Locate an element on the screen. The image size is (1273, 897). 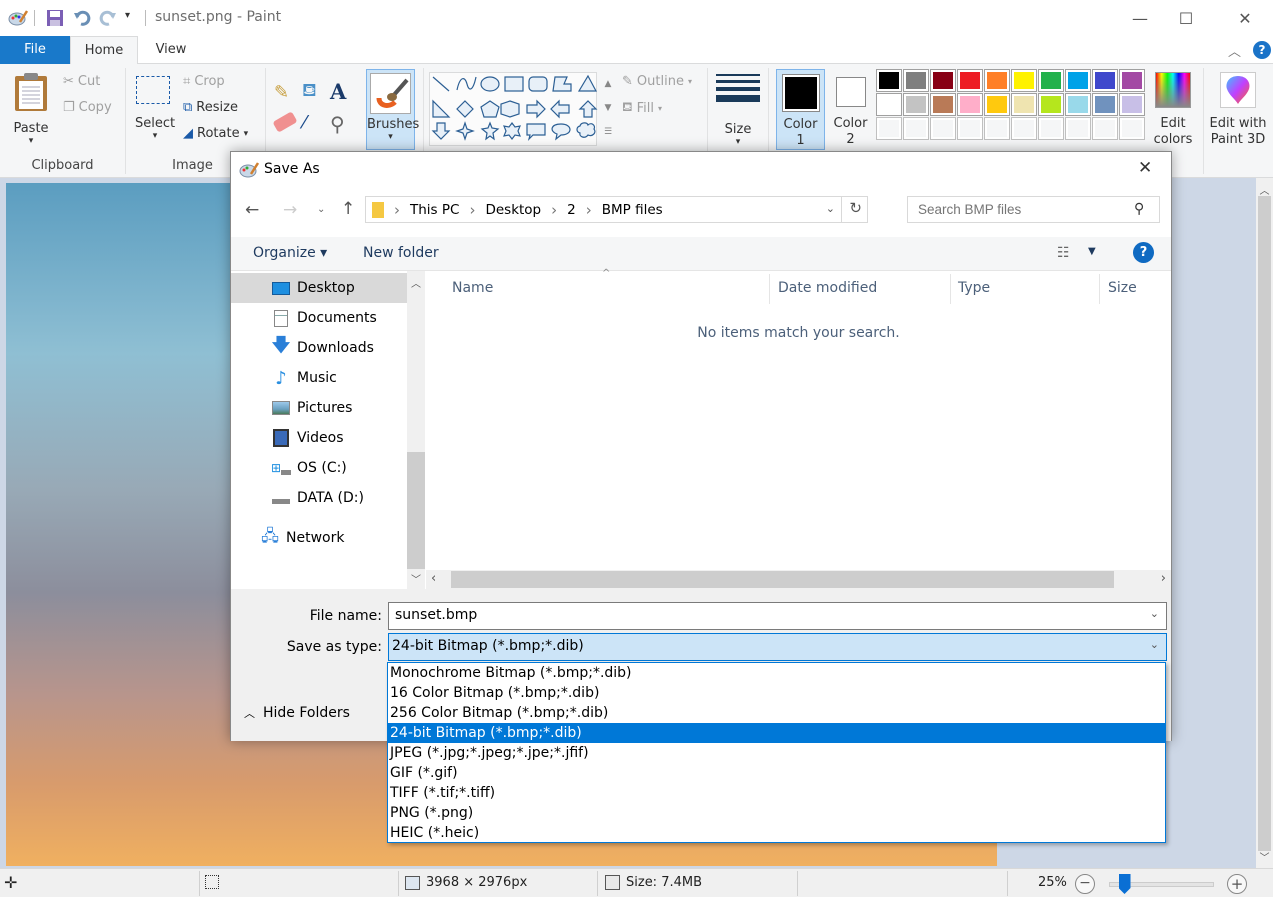
save-type-option: JPEG (*.jpg;*.jpeg;*.jpe;*.jfif) is located at coordinates (776, 753).